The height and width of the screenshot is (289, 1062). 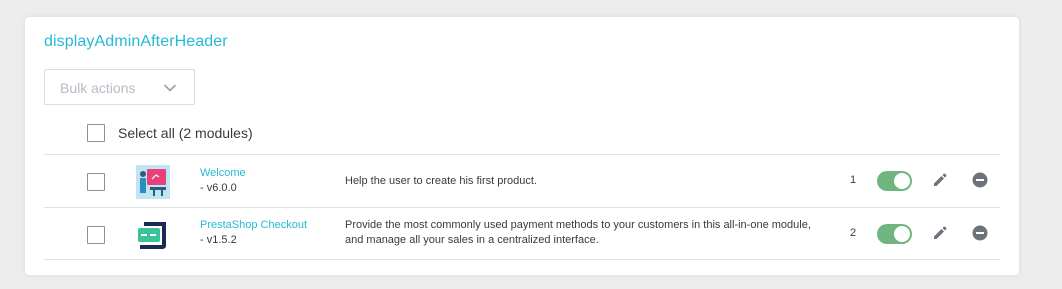 What do you see at coordinates (223, 173) in the screenshot?
I see `module-name-link: Welcome` at bounding box center [223, 173].